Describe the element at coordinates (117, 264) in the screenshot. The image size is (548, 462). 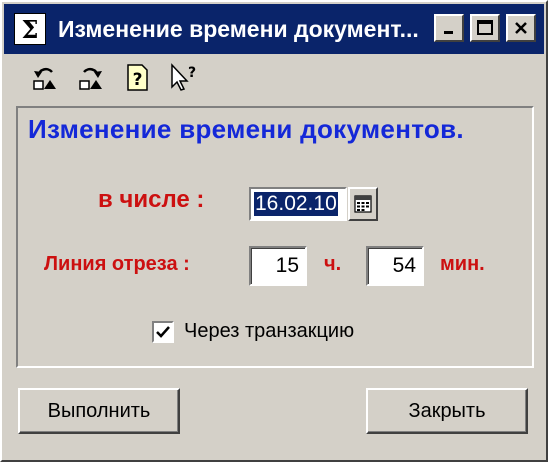
I see `cutoff-label: Линия отреза :` at that location.